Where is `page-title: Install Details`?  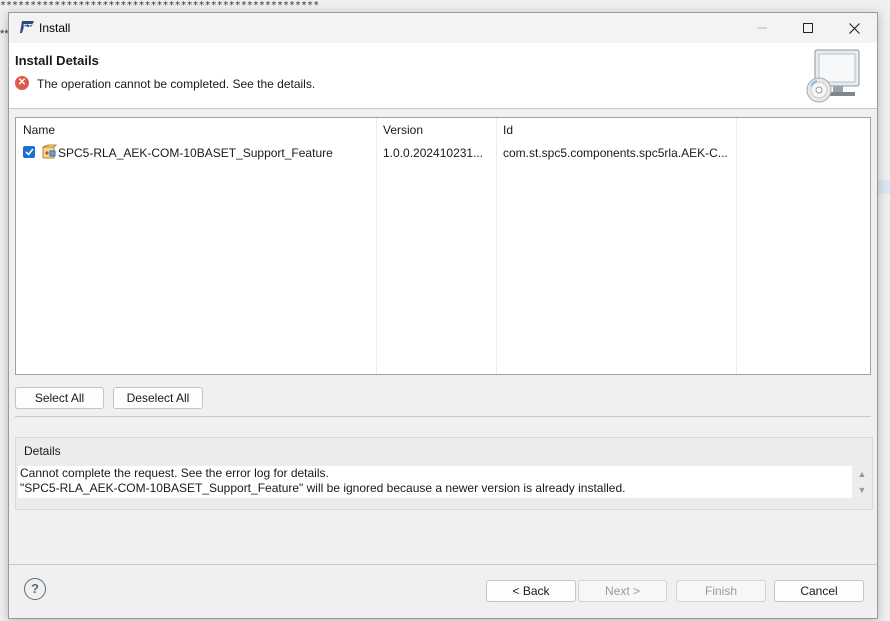 page-title: Install Details is located at coordinates (57, 60).